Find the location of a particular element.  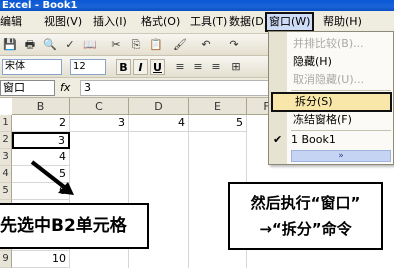

menu-item-book1: ✔ 1 Book1 is located at coordinates (304, 140).